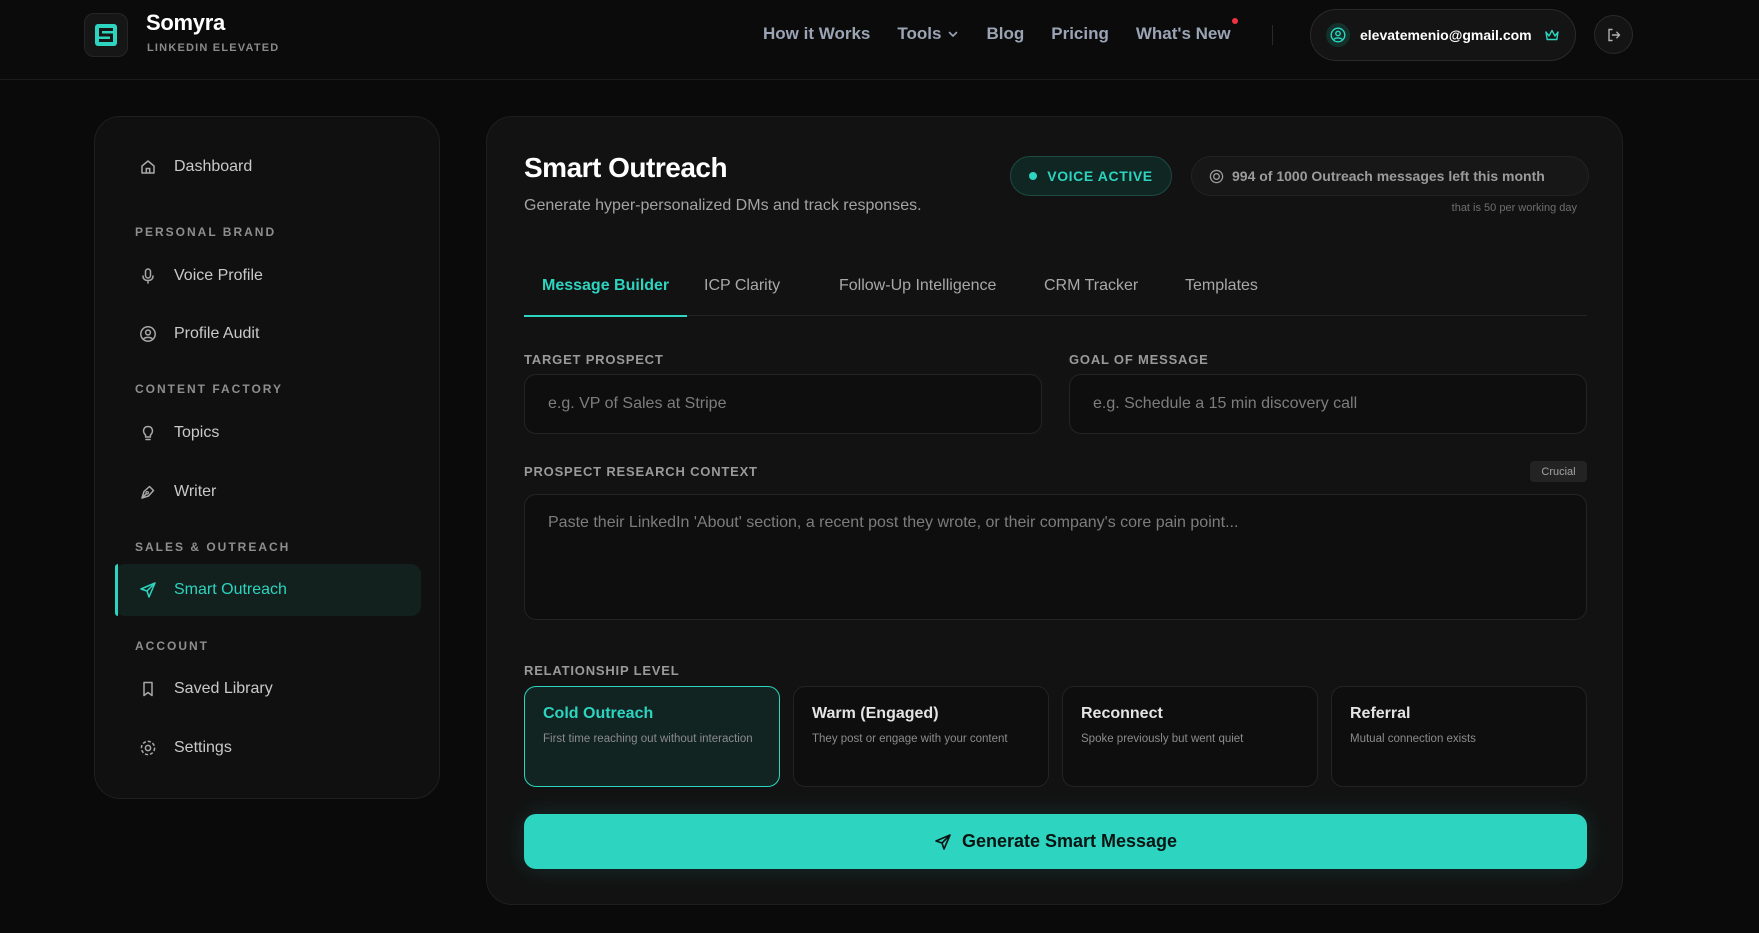  I want to click on nav-tools-dropdown: Tools, so click(928, 34).